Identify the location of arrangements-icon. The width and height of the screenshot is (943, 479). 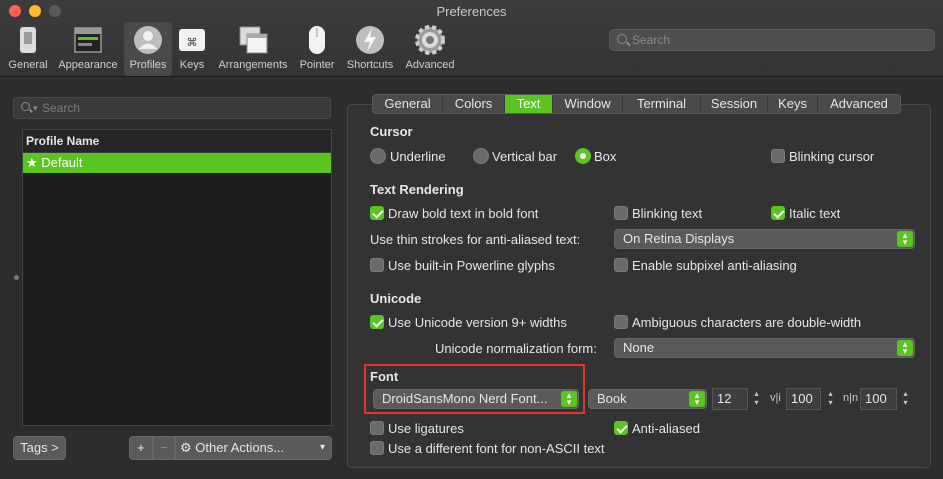
(253, 40).